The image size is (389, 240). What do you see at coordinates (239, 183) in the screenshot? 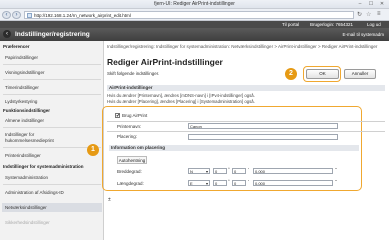
I see `longitude-minutes-input: 0` at bounding box center [239, 183].